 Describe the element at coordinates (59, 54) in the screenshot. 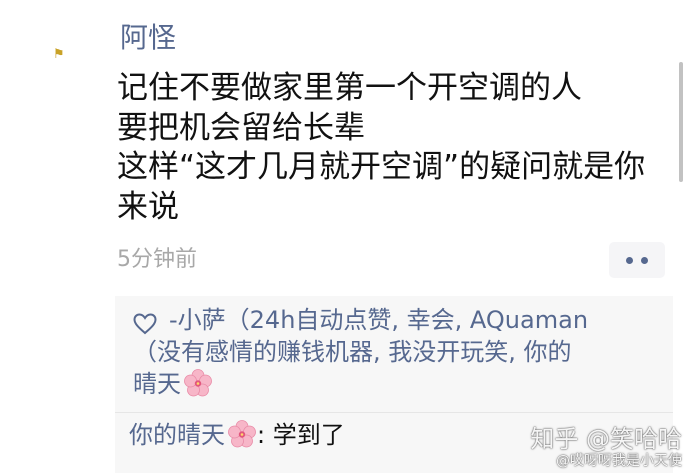

I see `avatar-emblem-icon: ⚑` at that location.